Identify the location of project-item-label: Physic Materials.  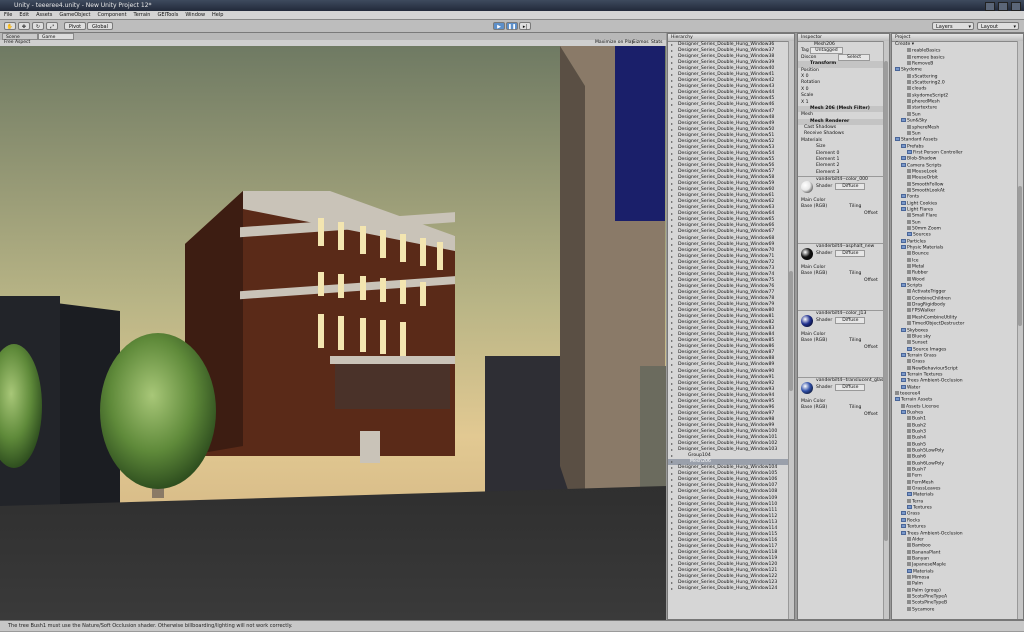
(925, 248).